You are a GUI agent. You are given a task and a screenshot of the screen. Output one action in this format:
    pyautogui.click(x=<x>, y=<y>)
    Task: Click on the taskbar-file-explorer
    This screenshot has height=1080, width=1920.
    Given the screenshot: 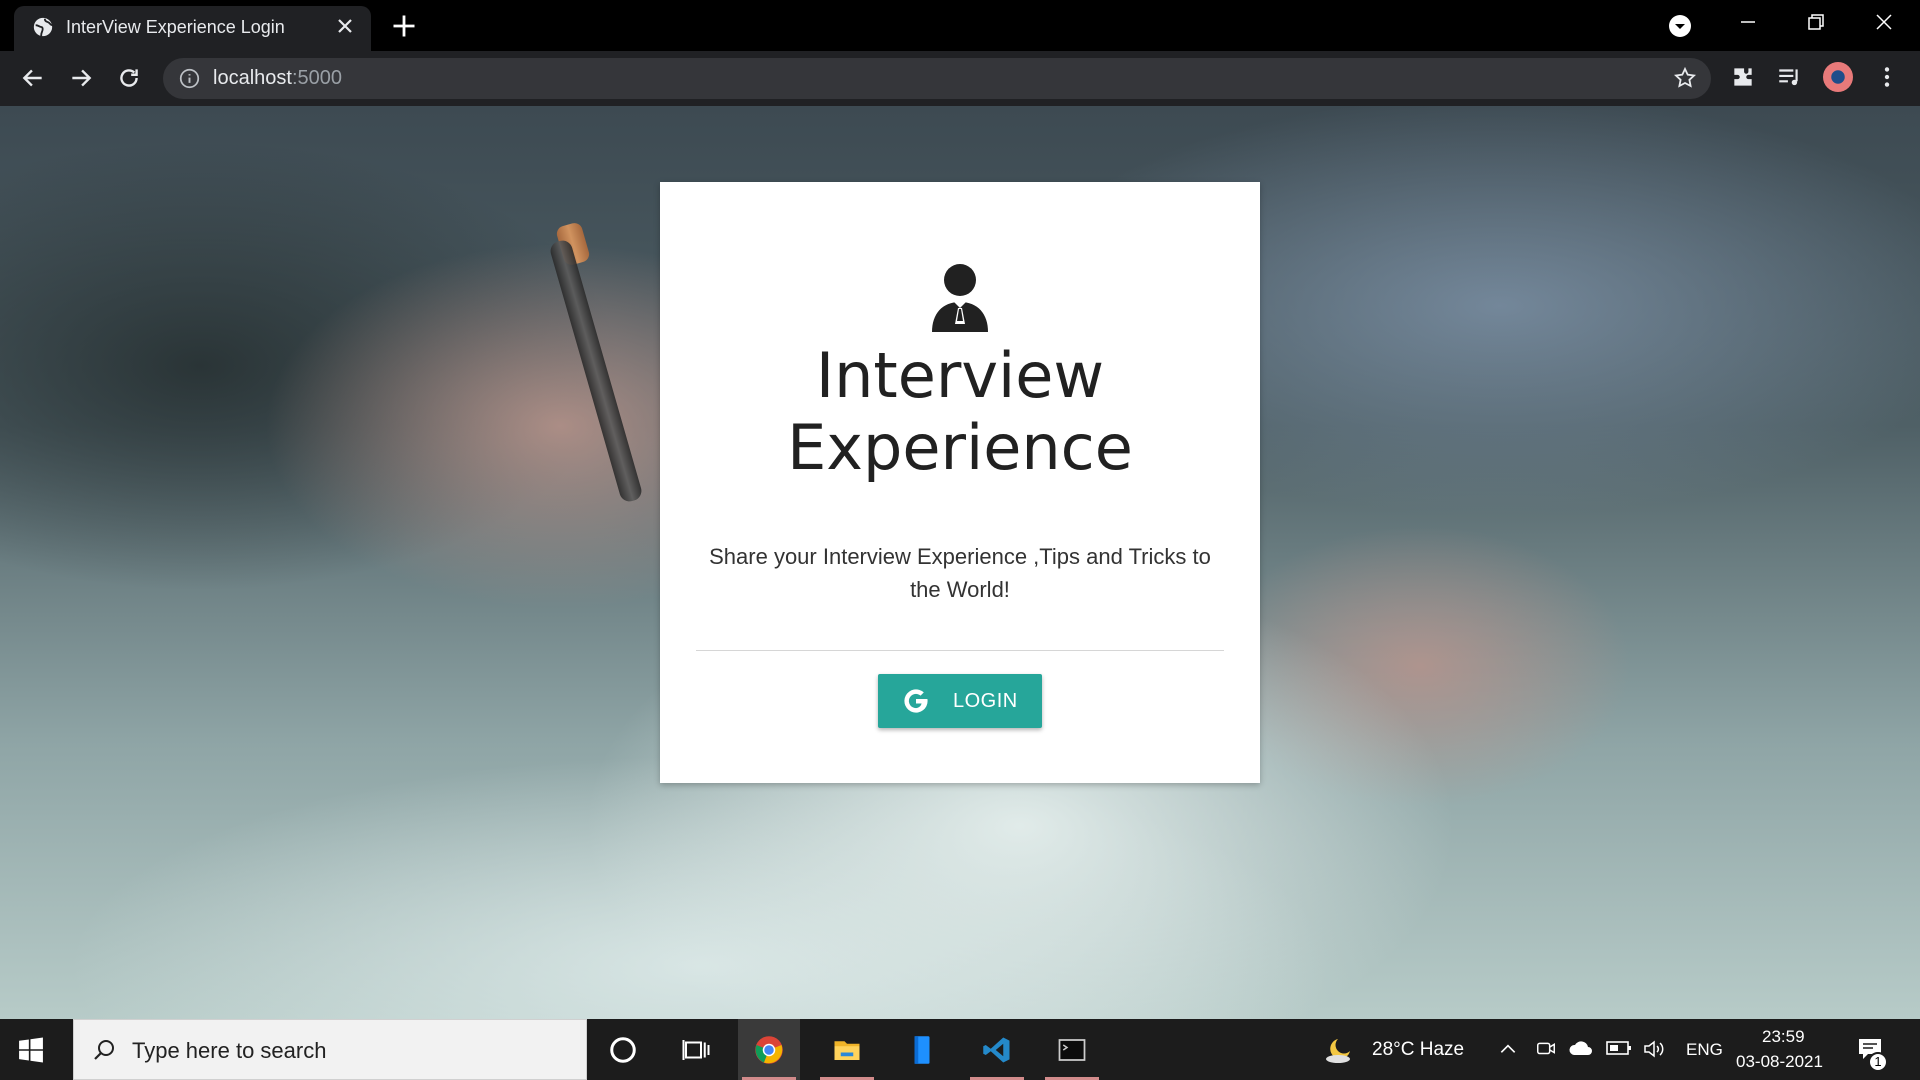 What is the action you would take?
    pyautogui.click(x=847, y=1049)
    